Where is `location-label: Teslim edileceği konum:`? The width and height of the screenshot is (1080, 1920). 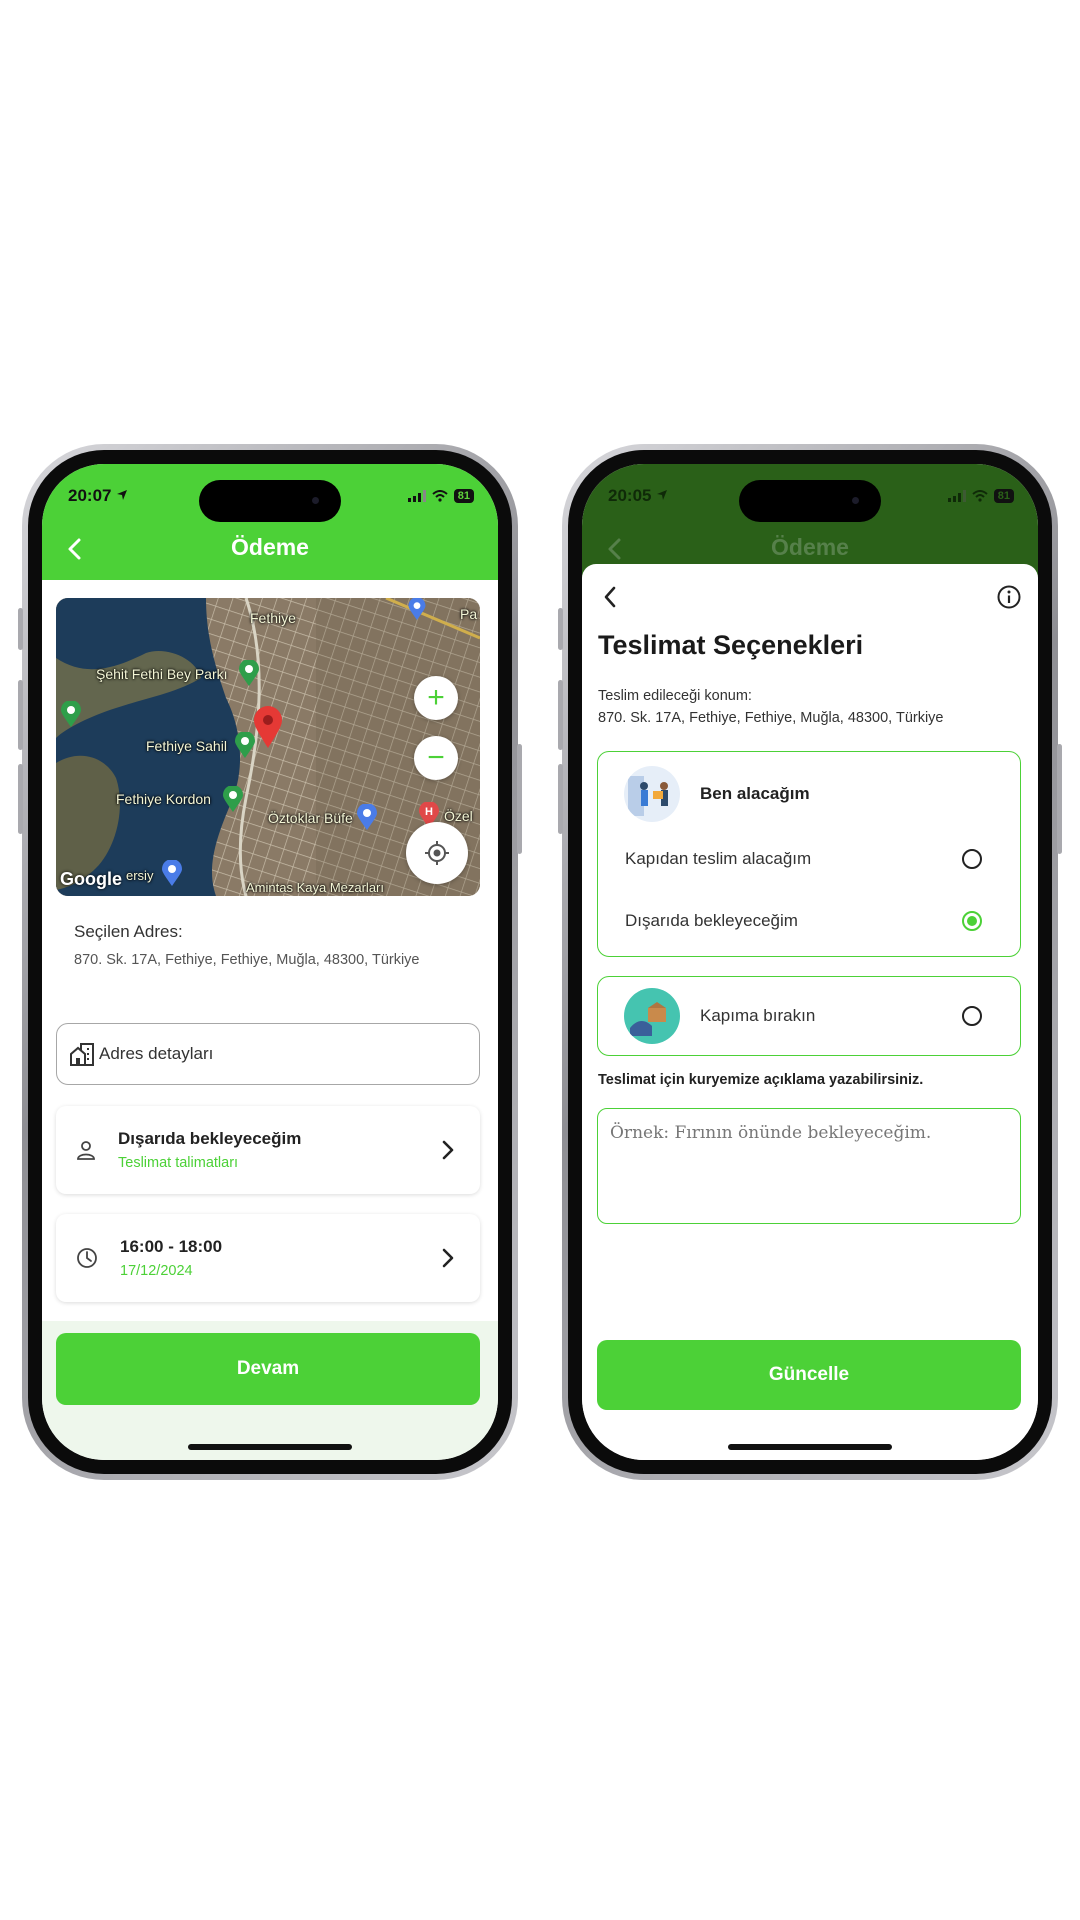
location-label: Teslim edileceği konum: is located at coordinates (675, 696).